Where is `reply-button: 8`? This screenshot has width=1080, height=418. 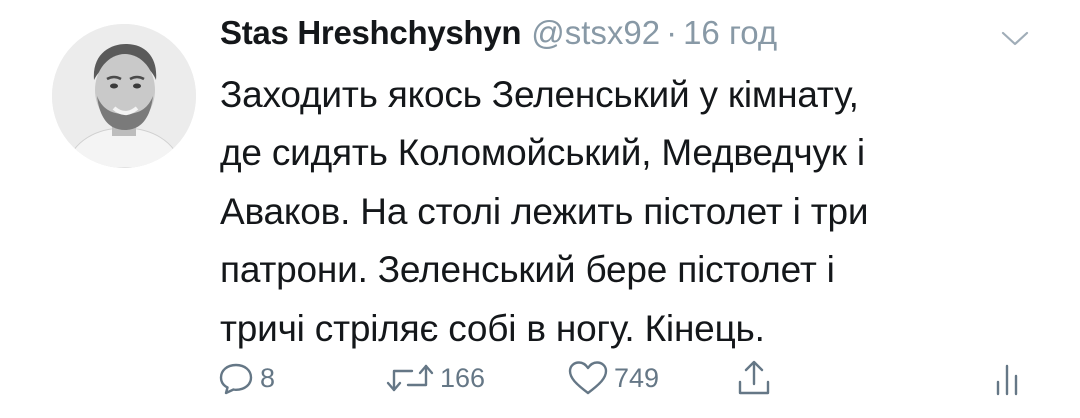
reply-button: 8 is located at coordinates (245, 378).